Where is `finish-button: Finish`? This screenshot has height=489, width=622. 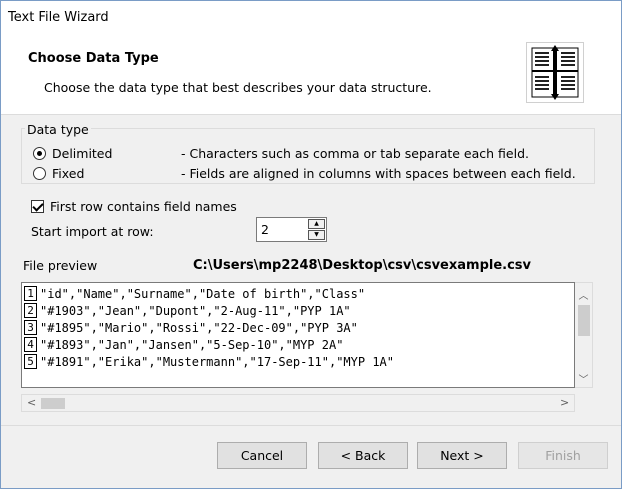
finish-button: Finish is located at coordinates (563, 455).